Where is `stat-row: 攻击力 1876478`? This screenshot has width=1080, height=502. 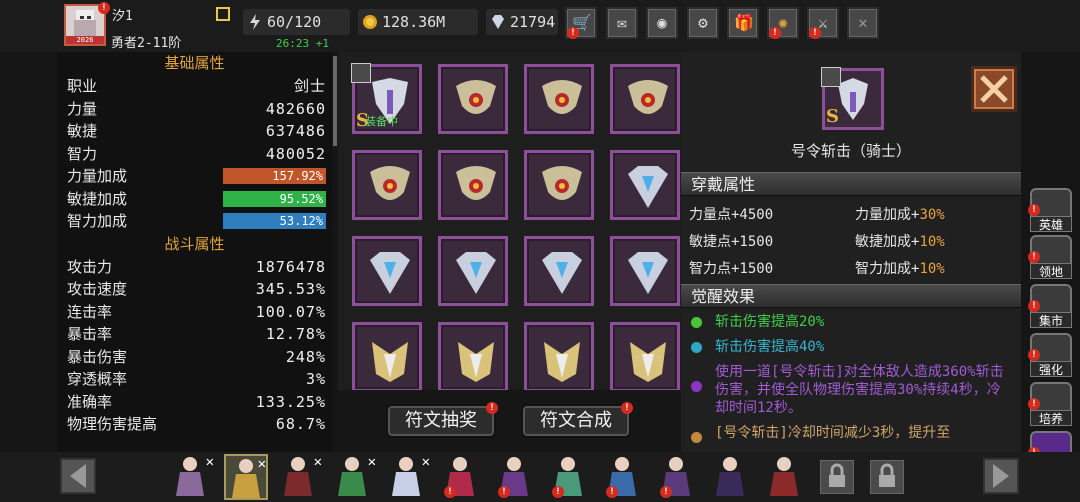
stat-row: 攻击力 1876478 is located at coordinates (196, 266).